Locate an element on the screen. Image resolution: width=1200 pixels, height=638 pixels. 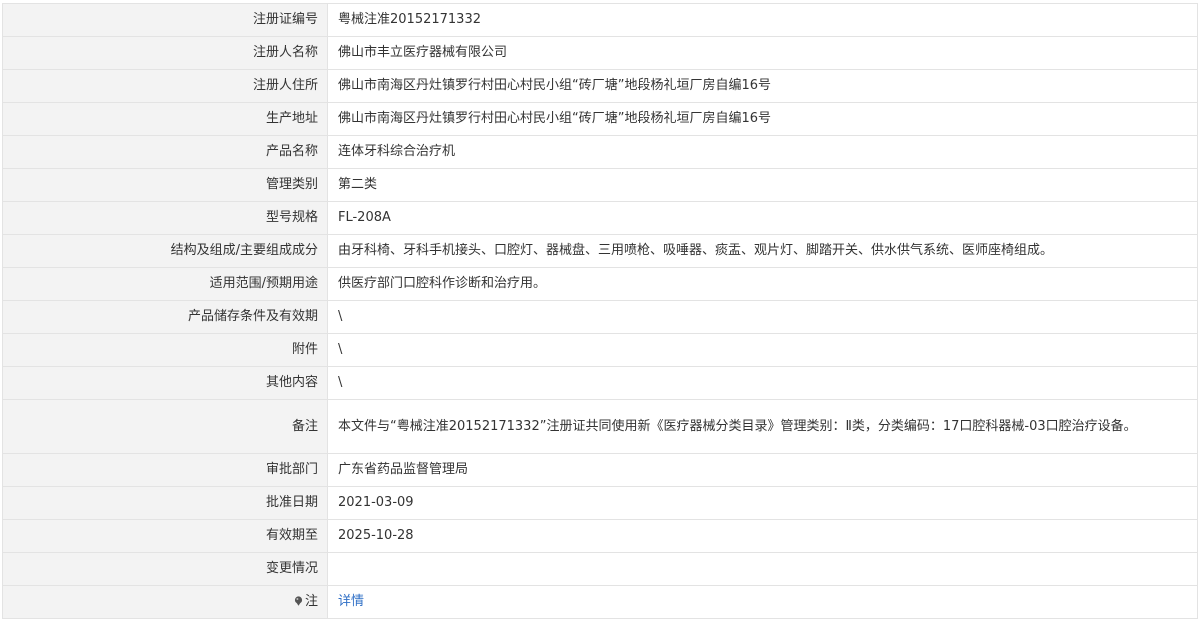
value-registration-number: 粤械注准20152171332 is located at coordinates (762, 20).